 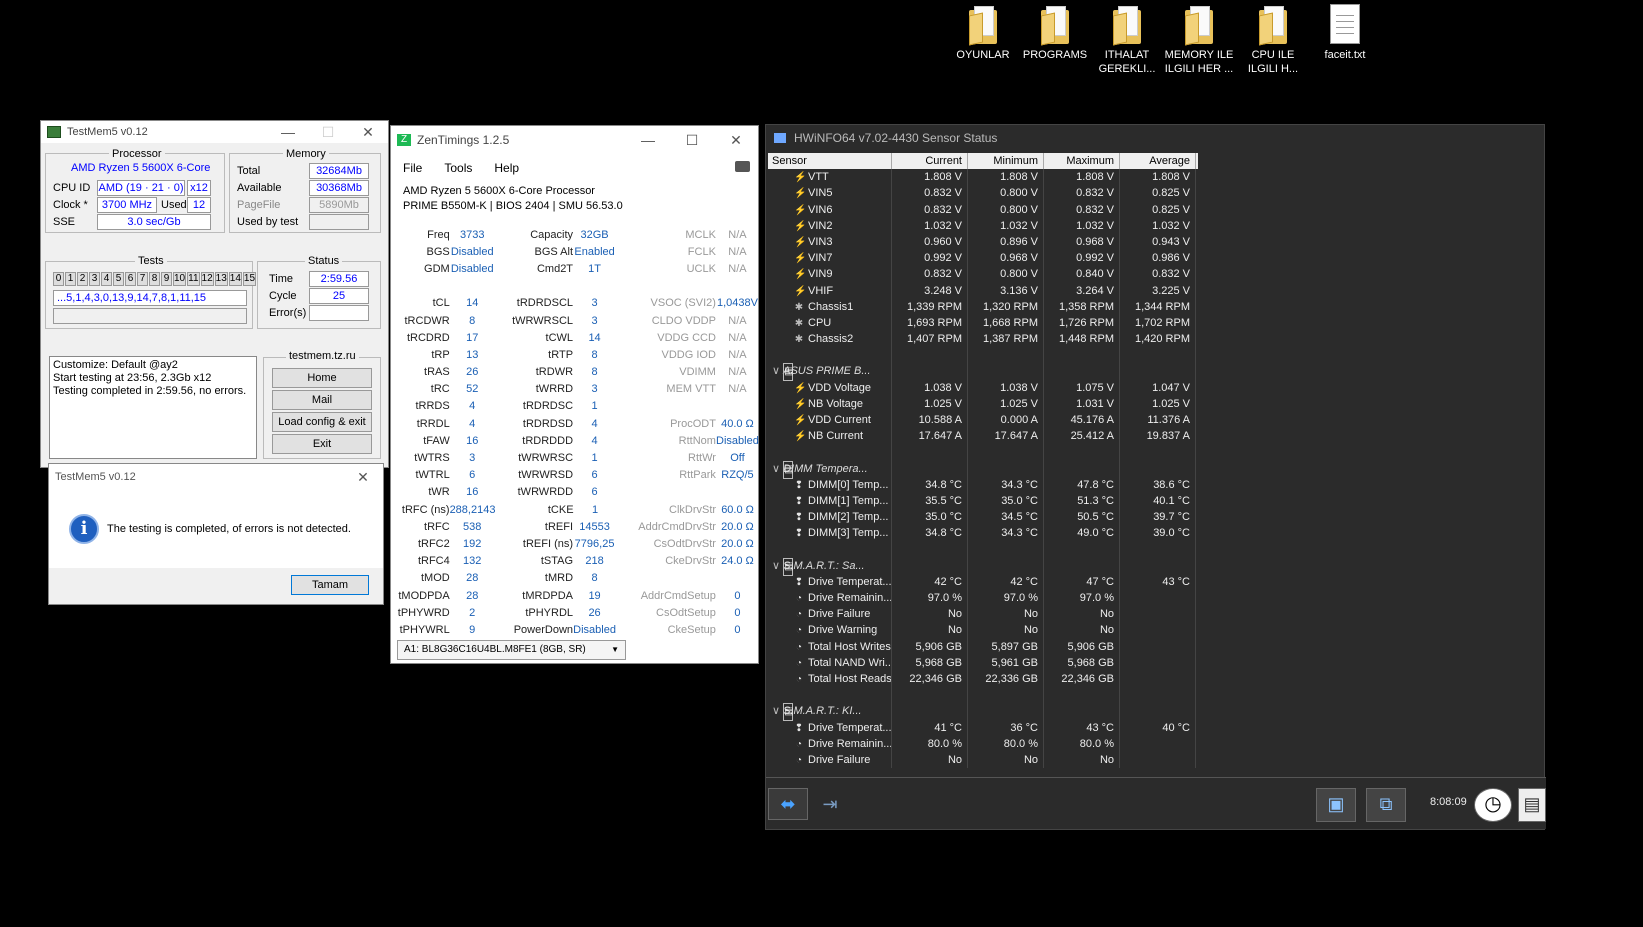 I want to click on timing-value: 28, so click(x=472, y=578).